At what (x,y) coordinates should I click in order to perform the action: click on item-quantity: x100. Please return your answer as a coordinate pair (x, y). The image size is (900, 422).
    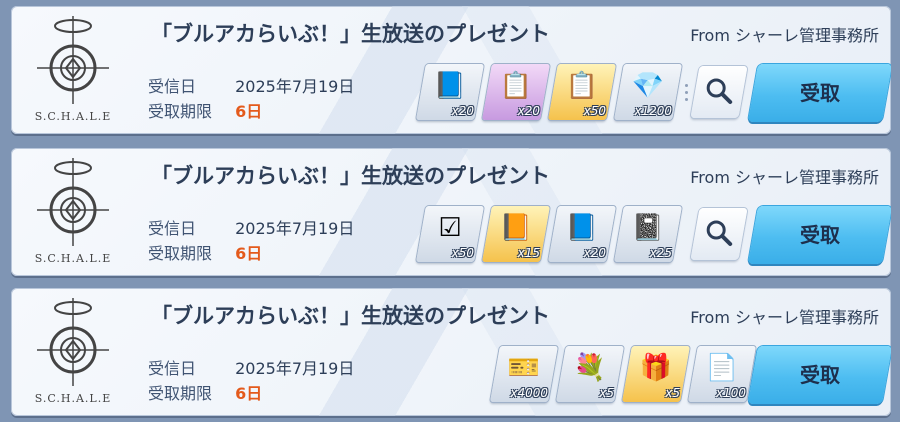
    Looking at the image, I should click on (730, 393).